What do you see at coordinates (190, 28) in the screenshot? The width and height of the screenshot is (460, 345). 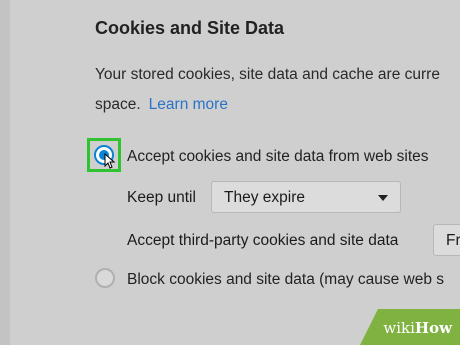 I see `section-heading: Cookies and Site Data` at bounding box center [190, 28].